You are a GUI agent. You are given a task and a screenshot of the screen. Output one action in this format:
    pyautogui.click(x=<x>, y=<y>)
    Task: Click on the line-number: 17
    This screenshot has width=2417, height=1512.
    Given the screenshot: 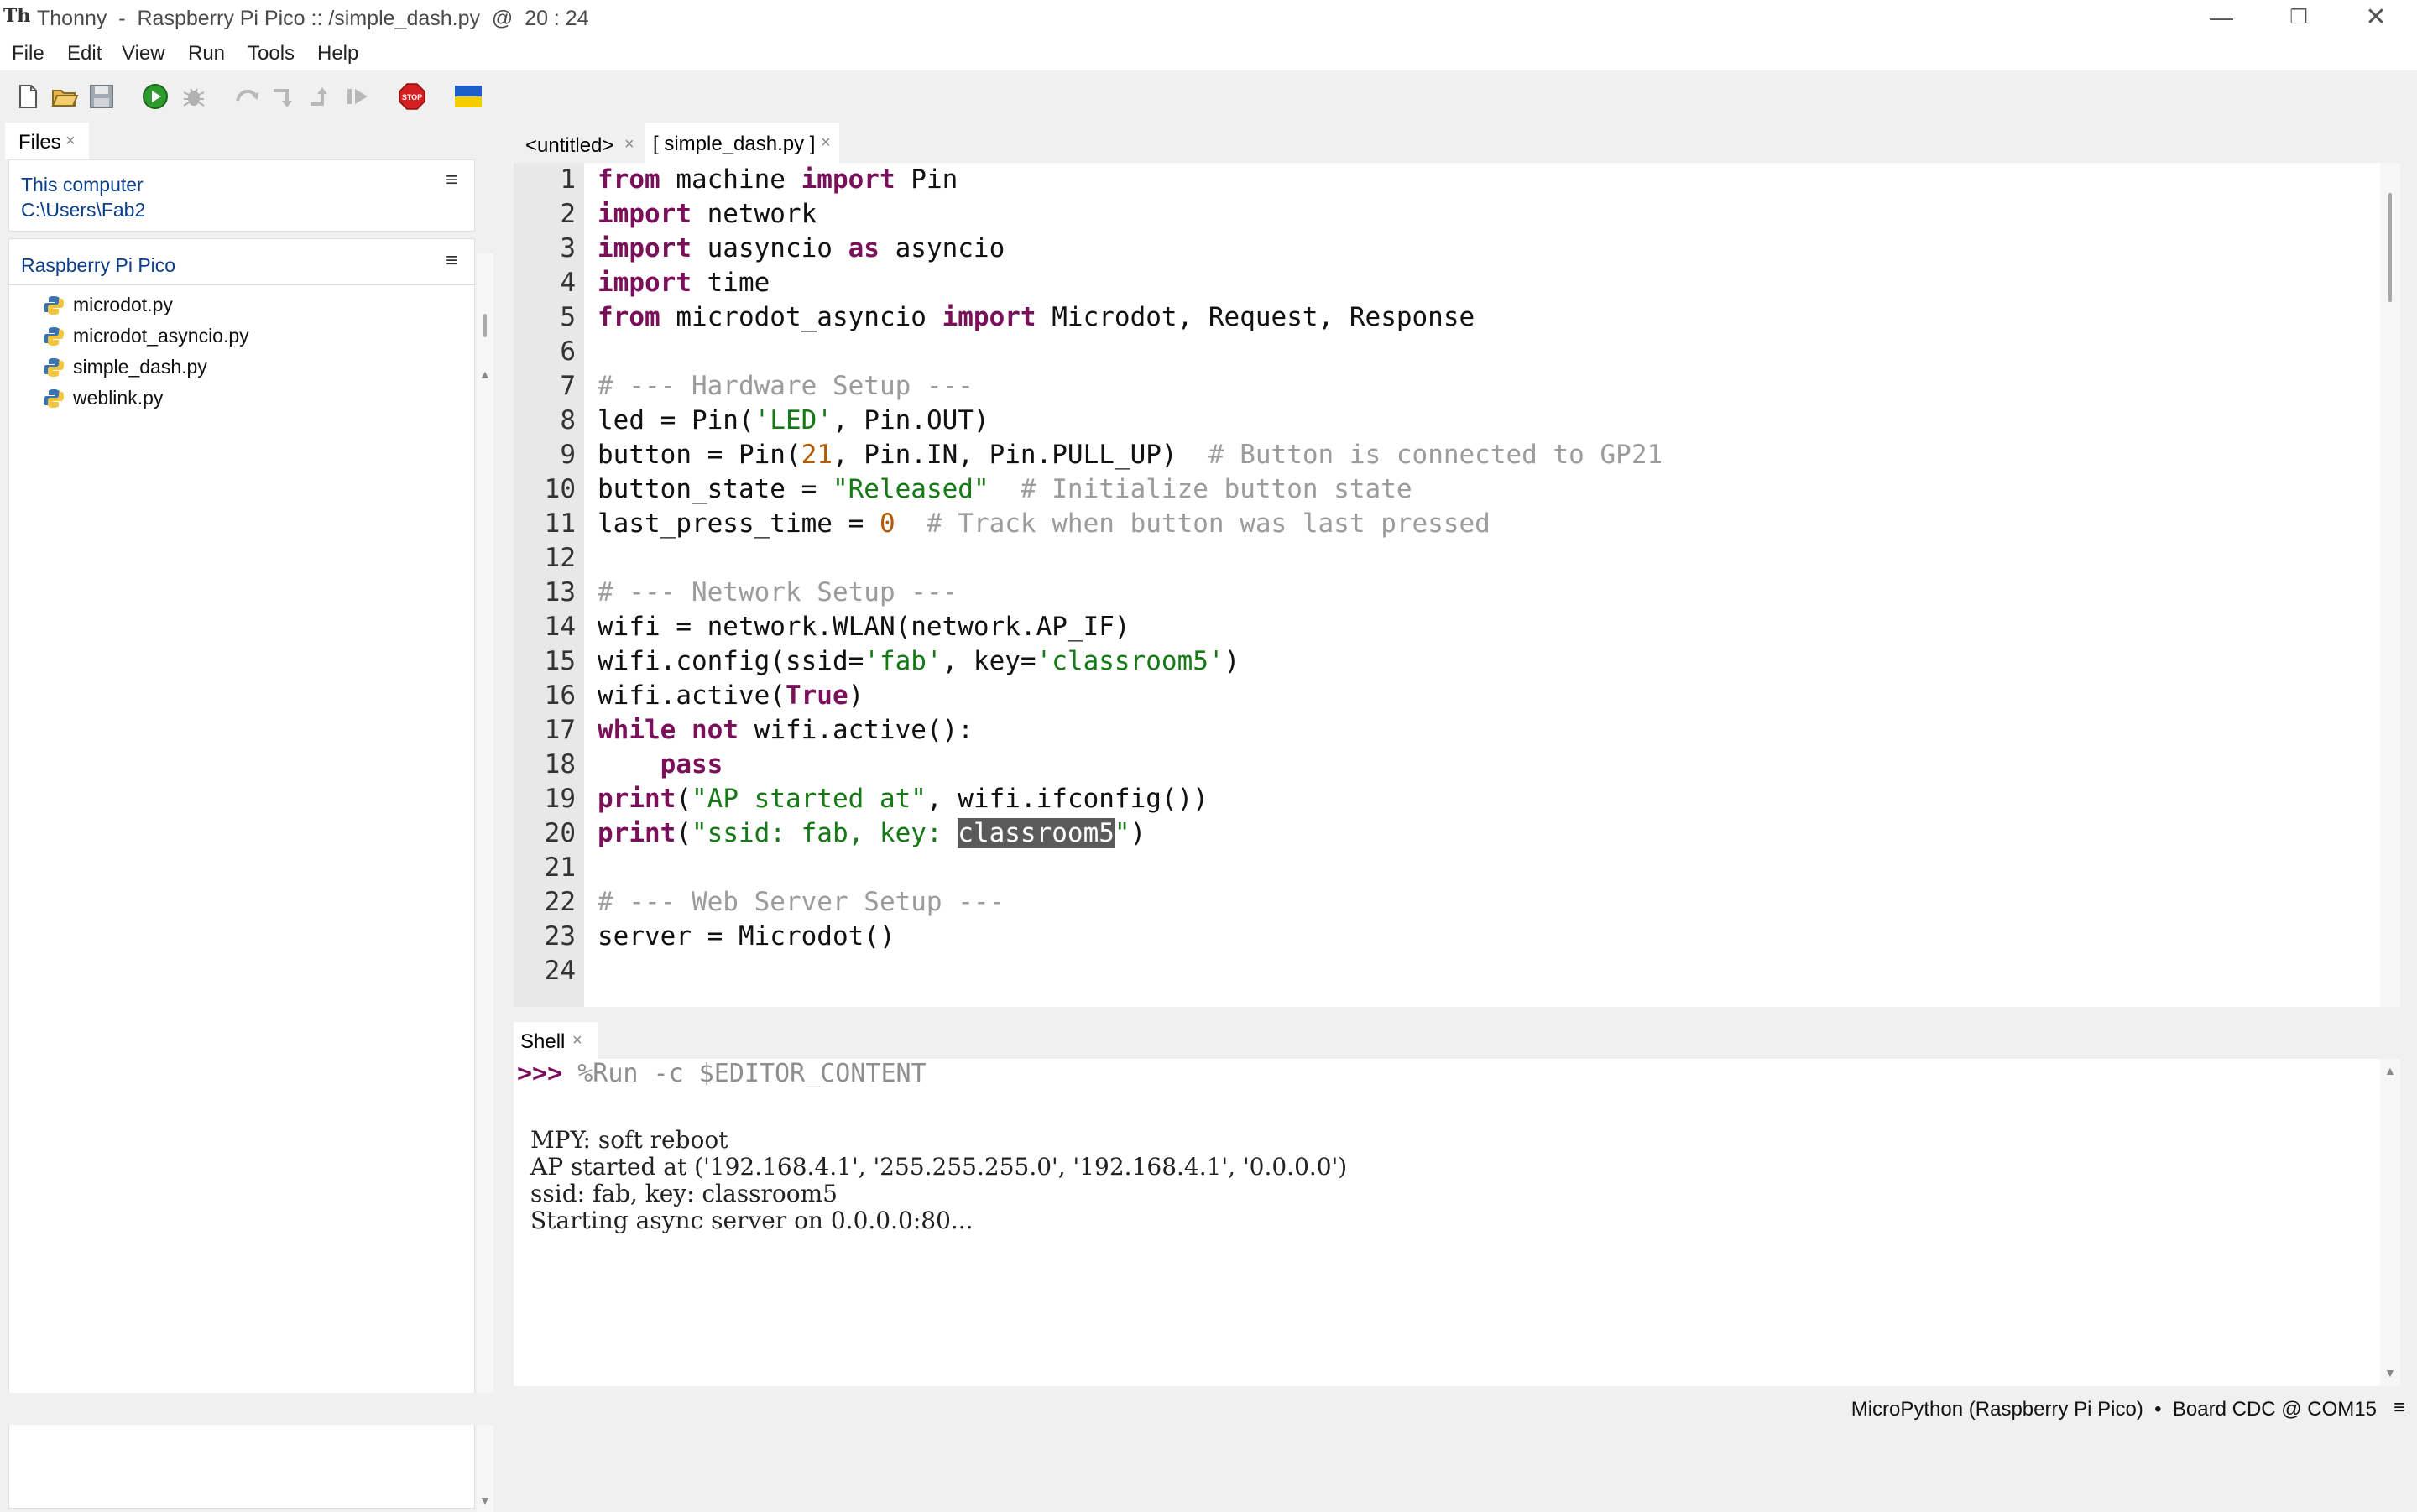 What is the action you would take?
    pyautogui.click(x=560, y=730)
    